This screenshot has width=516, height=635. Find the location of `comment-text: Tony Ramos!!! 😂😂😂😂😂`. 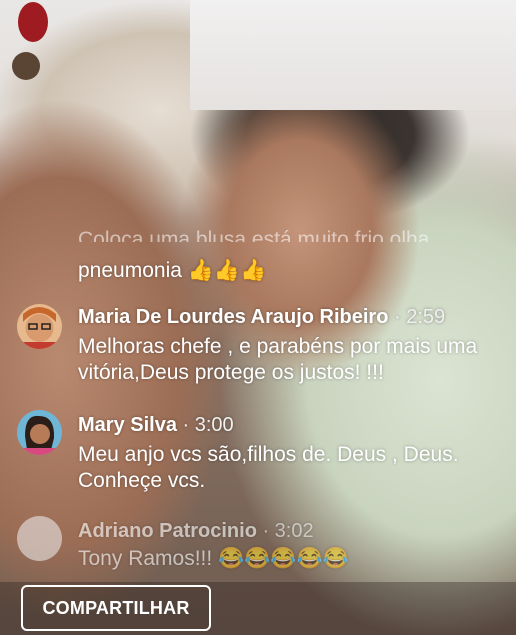

comment-text: Tony Ramos!!! 😂😂😂😂😂 is located at coordinates (213, 558).